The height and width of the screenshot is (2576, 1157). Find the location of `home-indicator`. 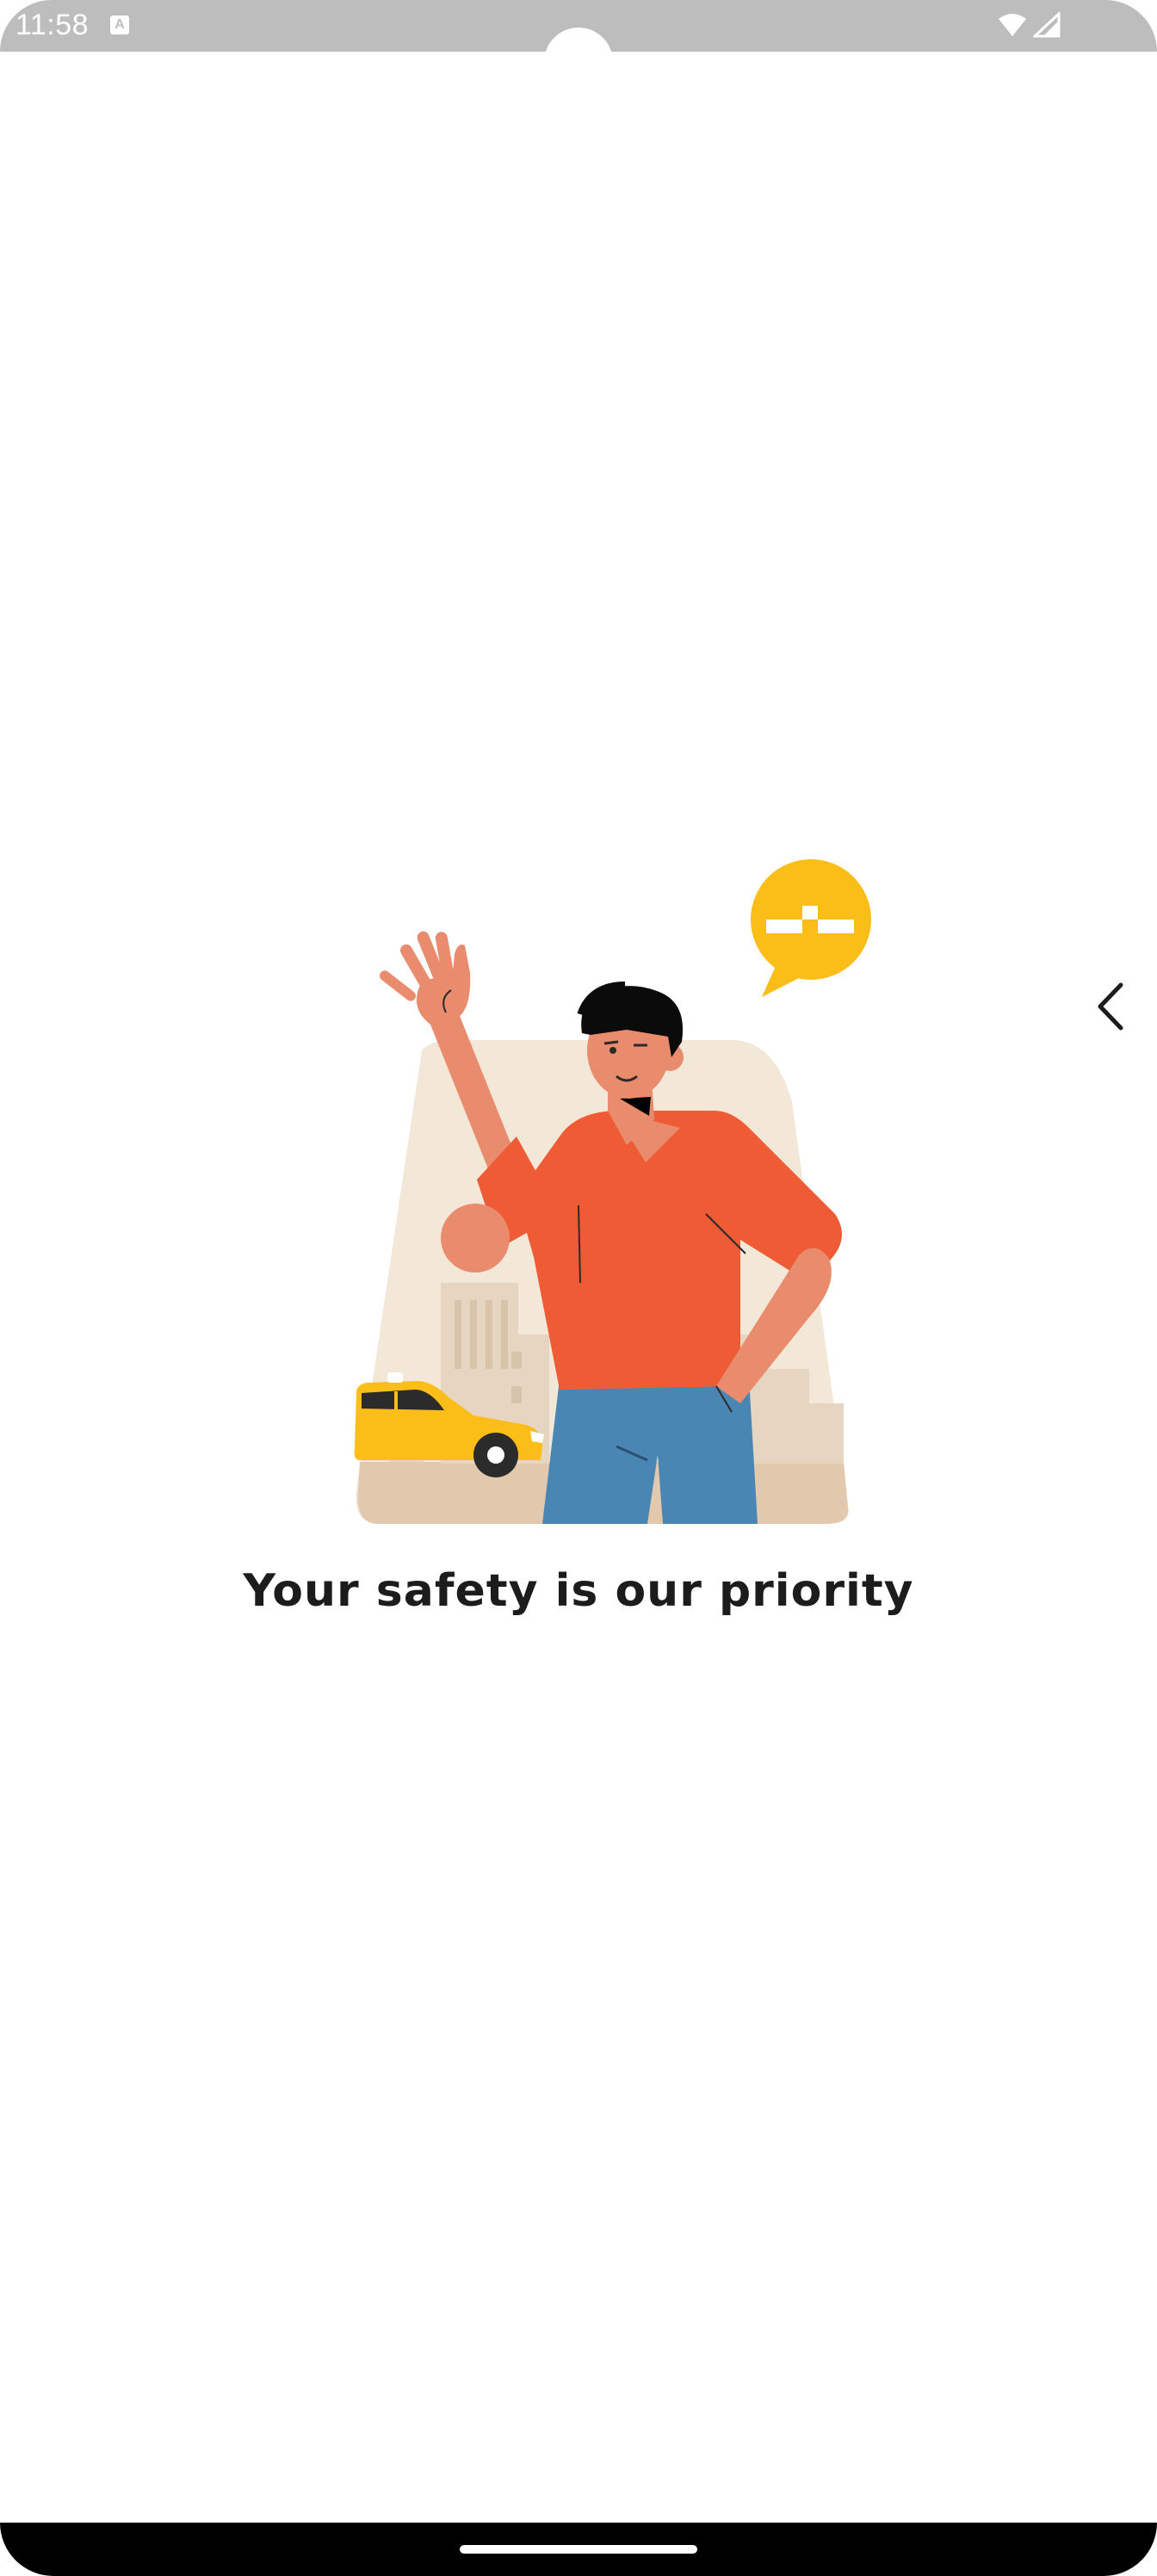

home-indicator is located at coordinates (579, 2549).